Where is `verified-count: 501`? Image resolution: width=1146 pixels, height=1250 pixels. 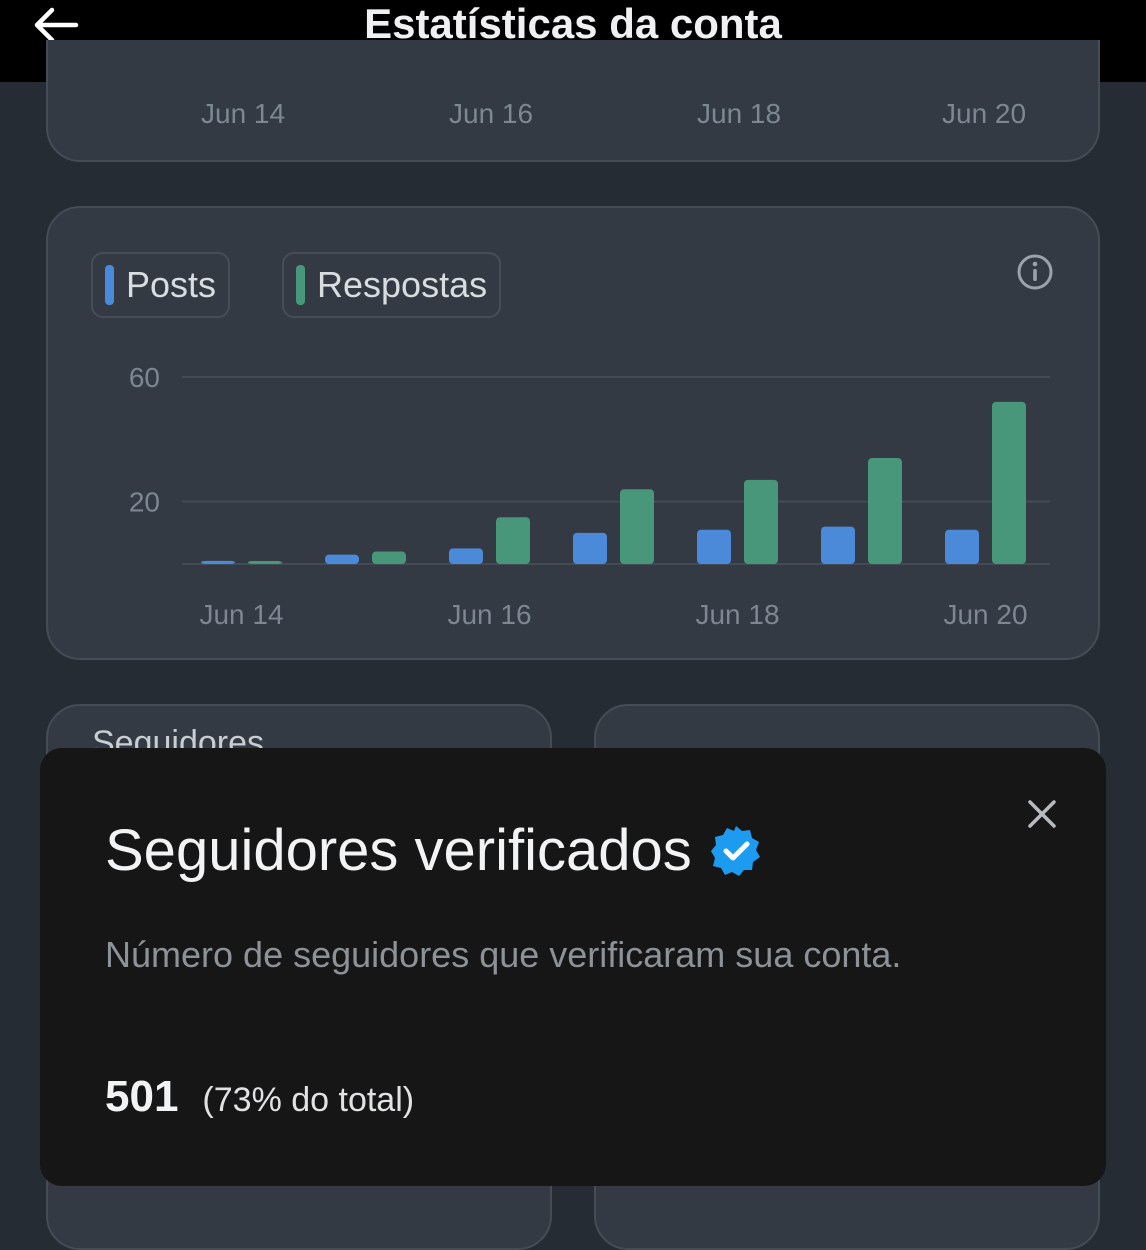
verified-count: 501 is located at coordinates (142, 1096).